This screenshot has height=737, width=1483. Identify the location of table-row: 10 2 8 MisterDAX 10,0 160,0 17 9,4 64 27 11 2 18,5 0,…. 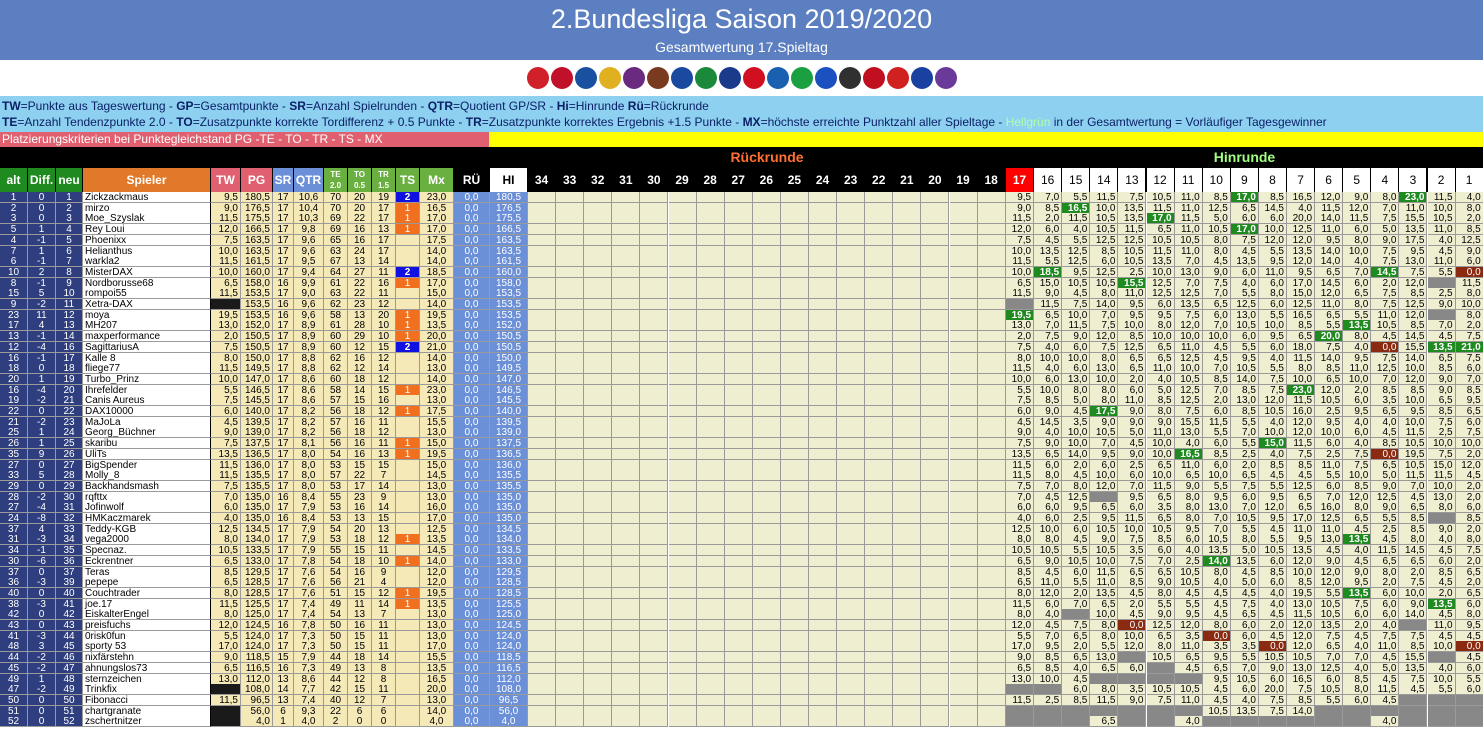
(741, 272).